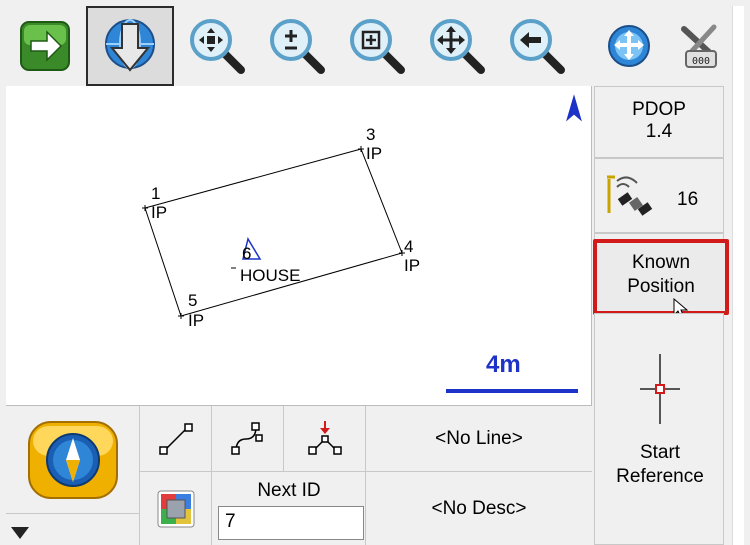 This screenshot has height=545, width=750. Describe the element at coordinates (701, 61) in the screenshot. I see `svg-text: 000` at that location.